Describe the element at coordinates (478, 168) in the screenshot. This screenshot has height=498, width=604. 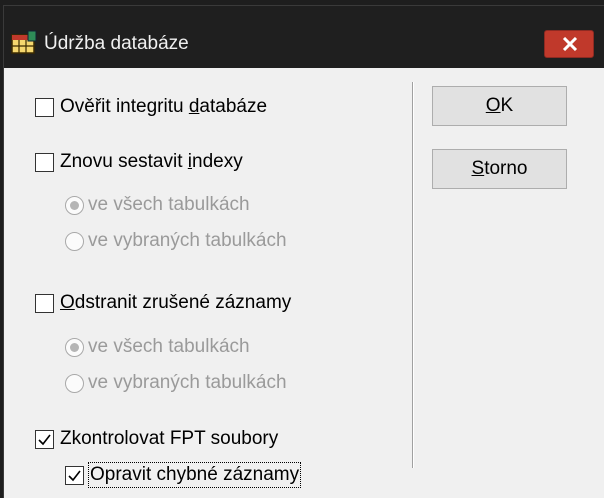
I see `cancel-button-mnemonic: S` at that location.